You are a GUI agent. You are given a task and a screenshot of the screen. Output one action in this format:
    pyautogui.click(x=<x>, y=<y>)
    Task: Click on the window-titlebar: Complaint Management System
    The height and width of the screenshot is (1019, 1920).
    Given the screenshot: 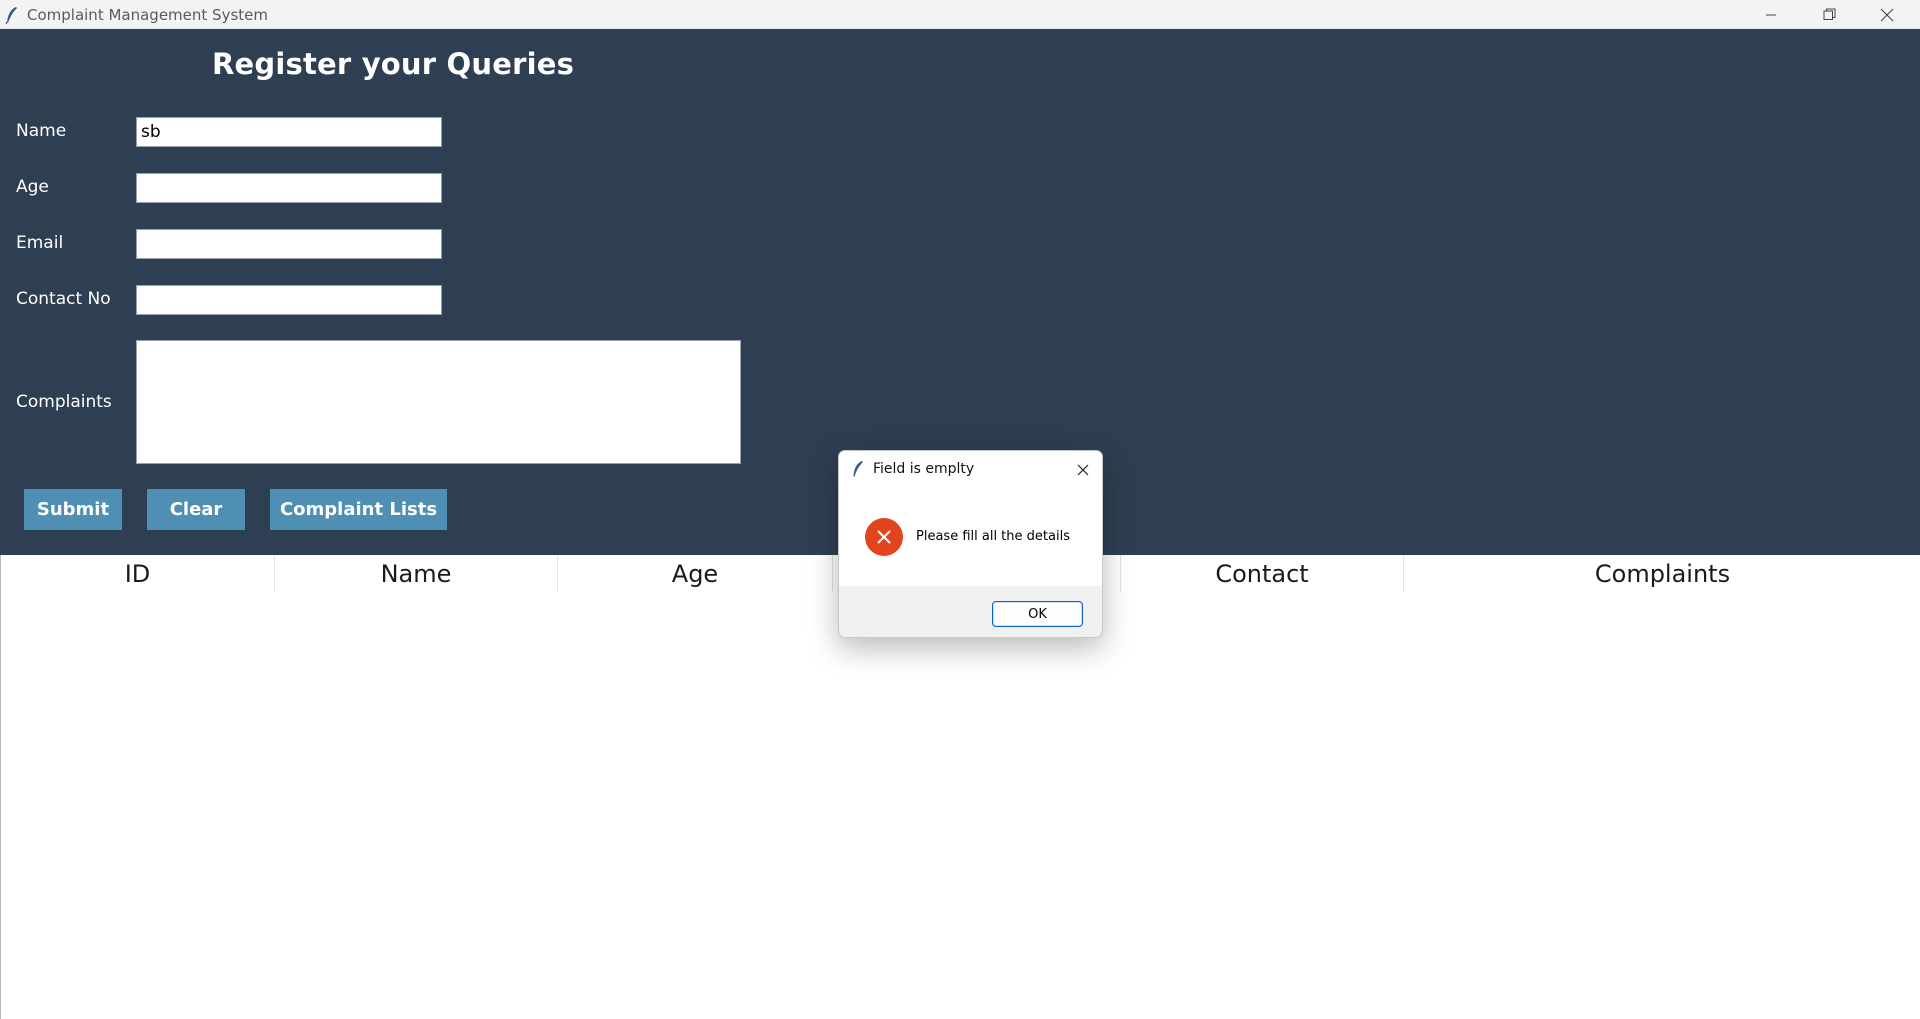 What is the action you would take?
    pyautogui.click(x=960, y=14)
    